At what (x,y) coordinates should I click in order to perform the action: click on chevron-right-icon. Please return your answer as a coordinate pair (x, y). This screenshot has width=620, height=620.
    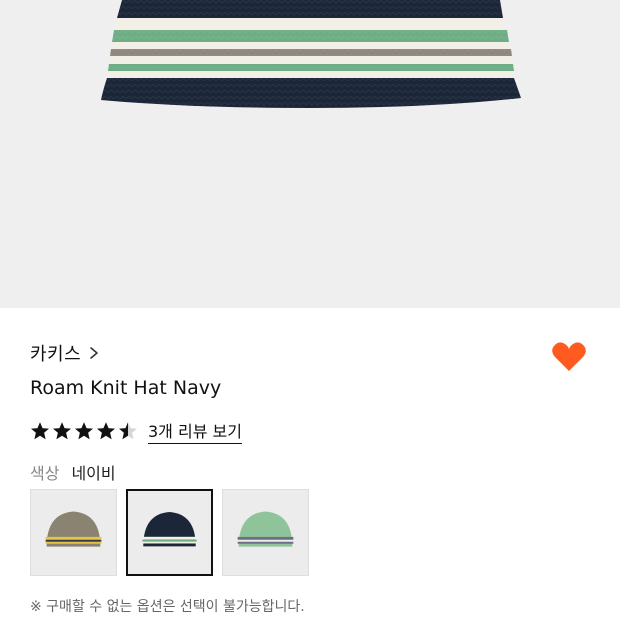
    Looking at the image, I should click on (94, 353).